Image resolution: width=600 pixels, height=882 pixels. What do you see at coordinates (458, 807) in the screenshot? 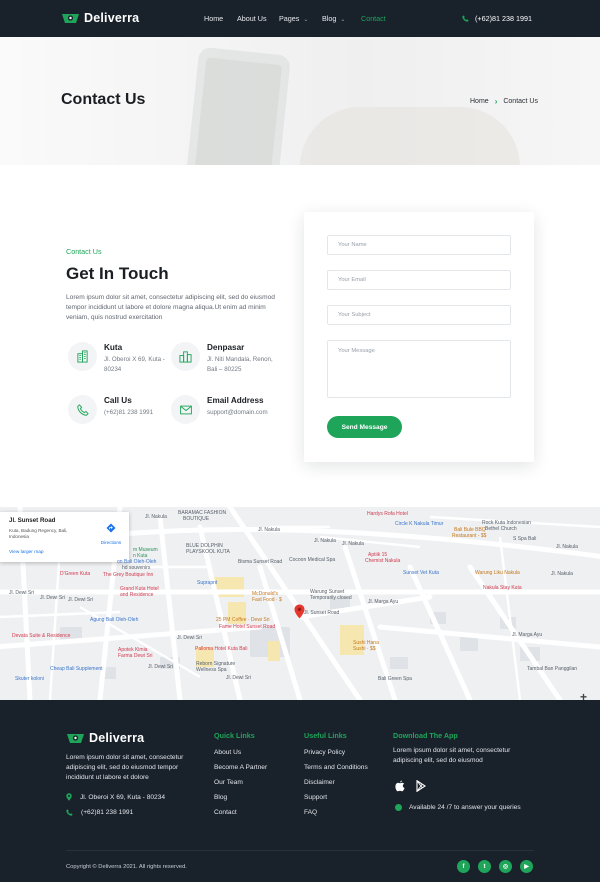
I see `availability: Available 24 /7 to answer your queries` at bounding box center [458, 807].